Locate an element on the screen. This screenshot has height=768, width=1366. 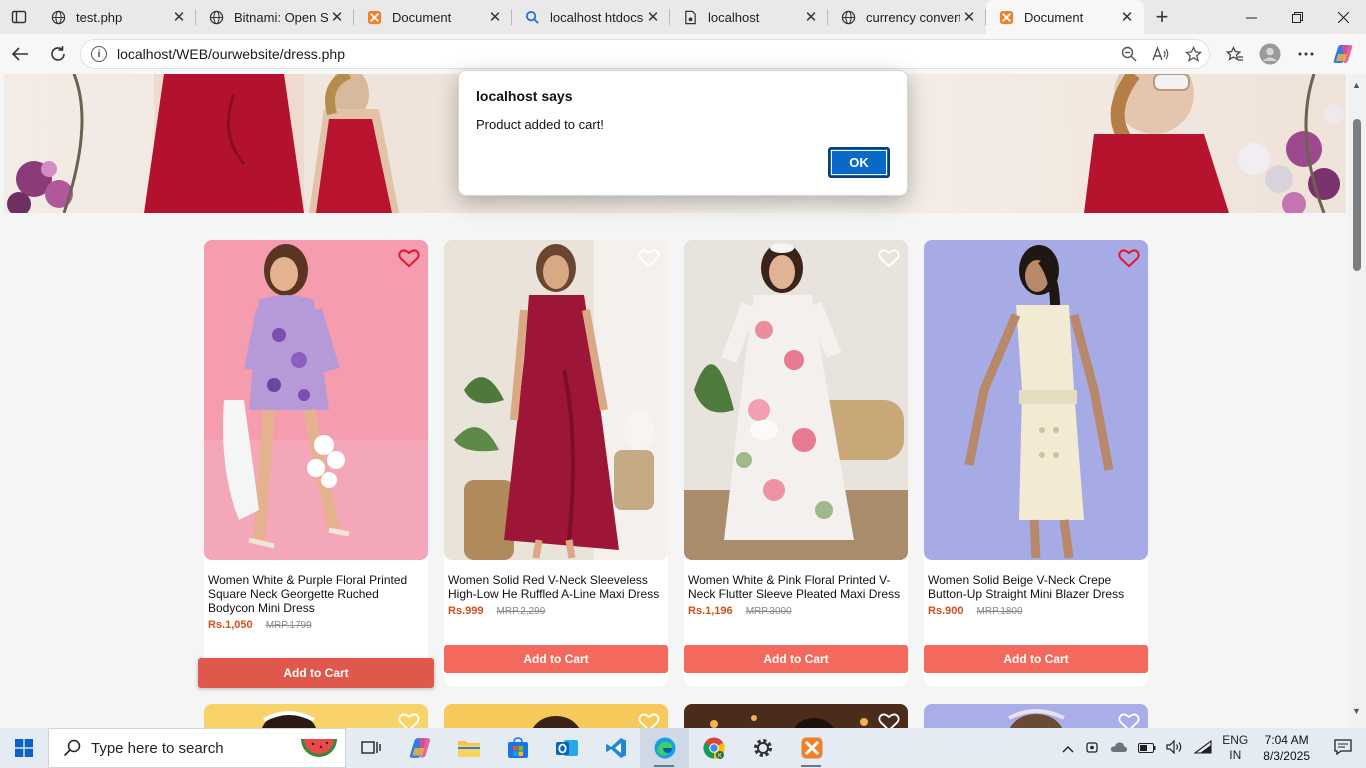
taskbar-clock: 7:04 AM 8/3/2025 is located at coordinates (1286, 748).